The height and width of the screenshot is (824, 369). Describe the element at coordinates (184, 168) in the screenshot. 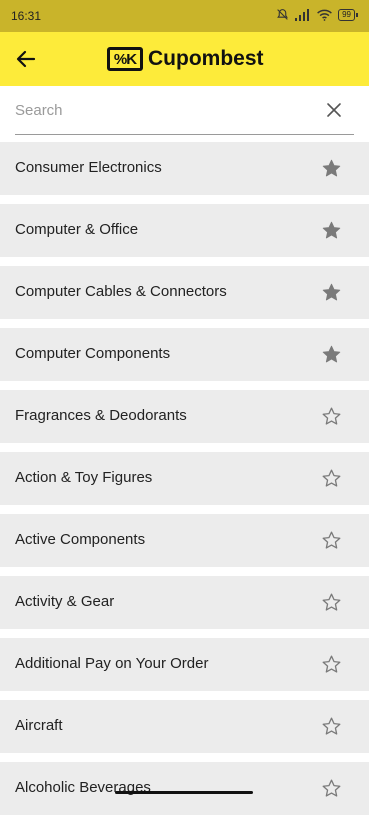

I see `category-row: Consumer Electronics` at that location.